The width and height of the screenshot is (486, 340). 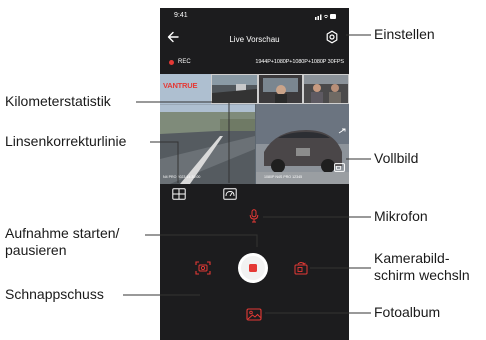 I want to click on gear-icon, so click(x=332, y=37).